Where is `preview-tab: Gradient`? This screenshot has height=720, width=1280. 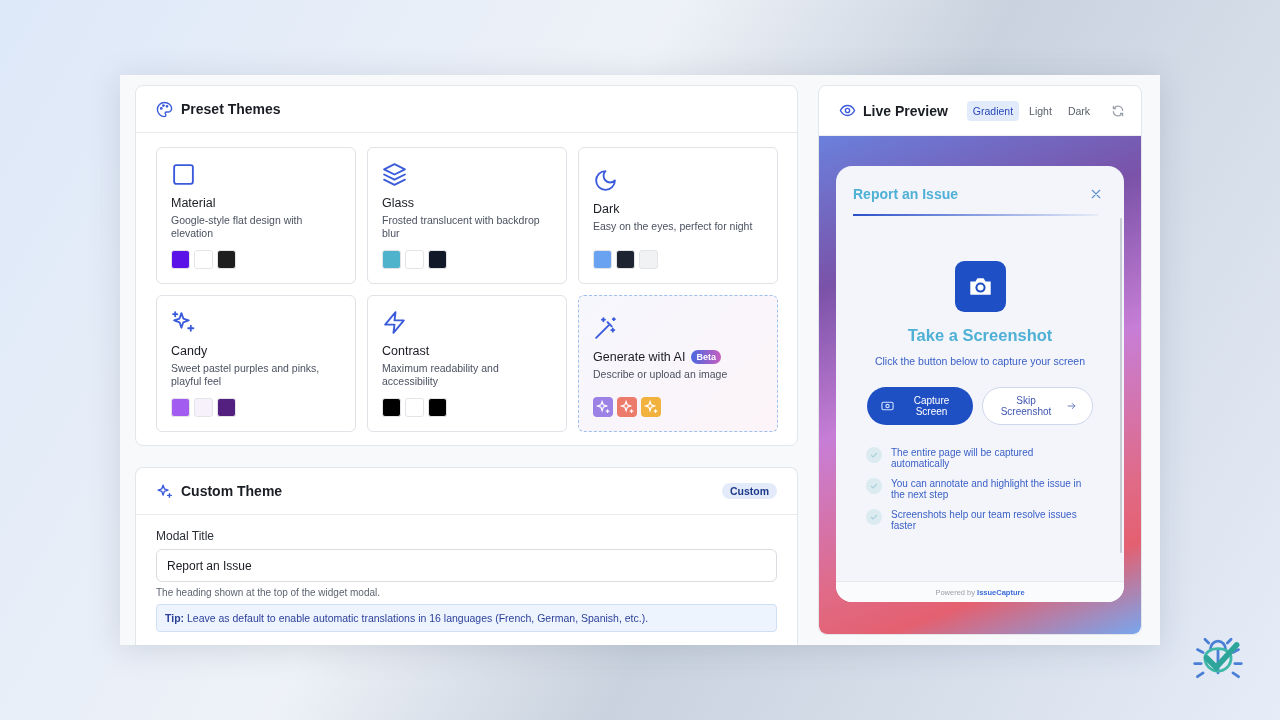 preview-tab: Gradient is located at coordinates (993, 110).